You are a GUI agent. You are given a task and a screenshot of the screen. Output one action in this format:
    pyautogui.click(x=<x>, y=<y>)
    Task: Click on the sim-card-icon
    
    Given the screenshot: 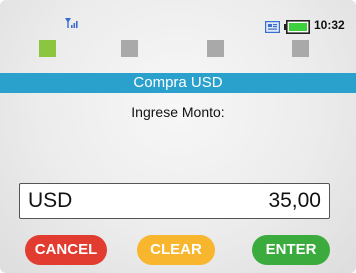 What is the action you would take?
    pyautogui.click(x=272, y=27)
    